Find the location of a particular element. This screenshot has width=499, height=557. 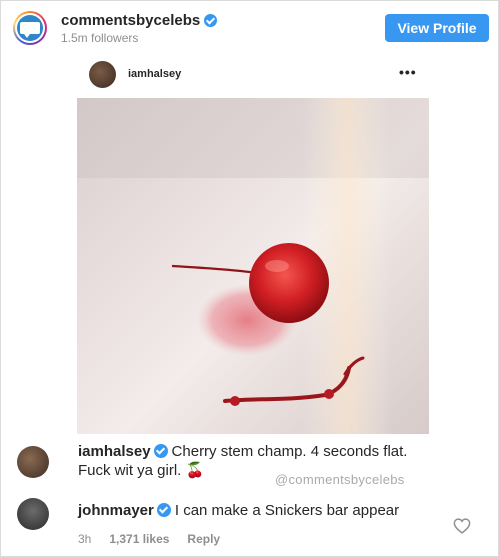

profile-name: commentsbycelebs is located at coordinates (139, 20).